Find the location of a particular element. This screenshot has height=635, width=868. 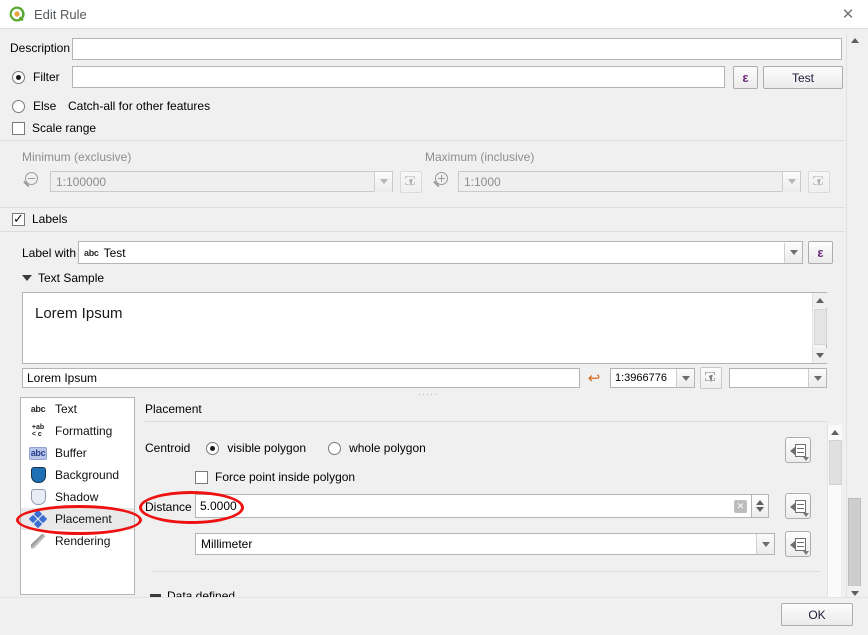

label-with-expression-button: ε is located at coordinates (820, 252).